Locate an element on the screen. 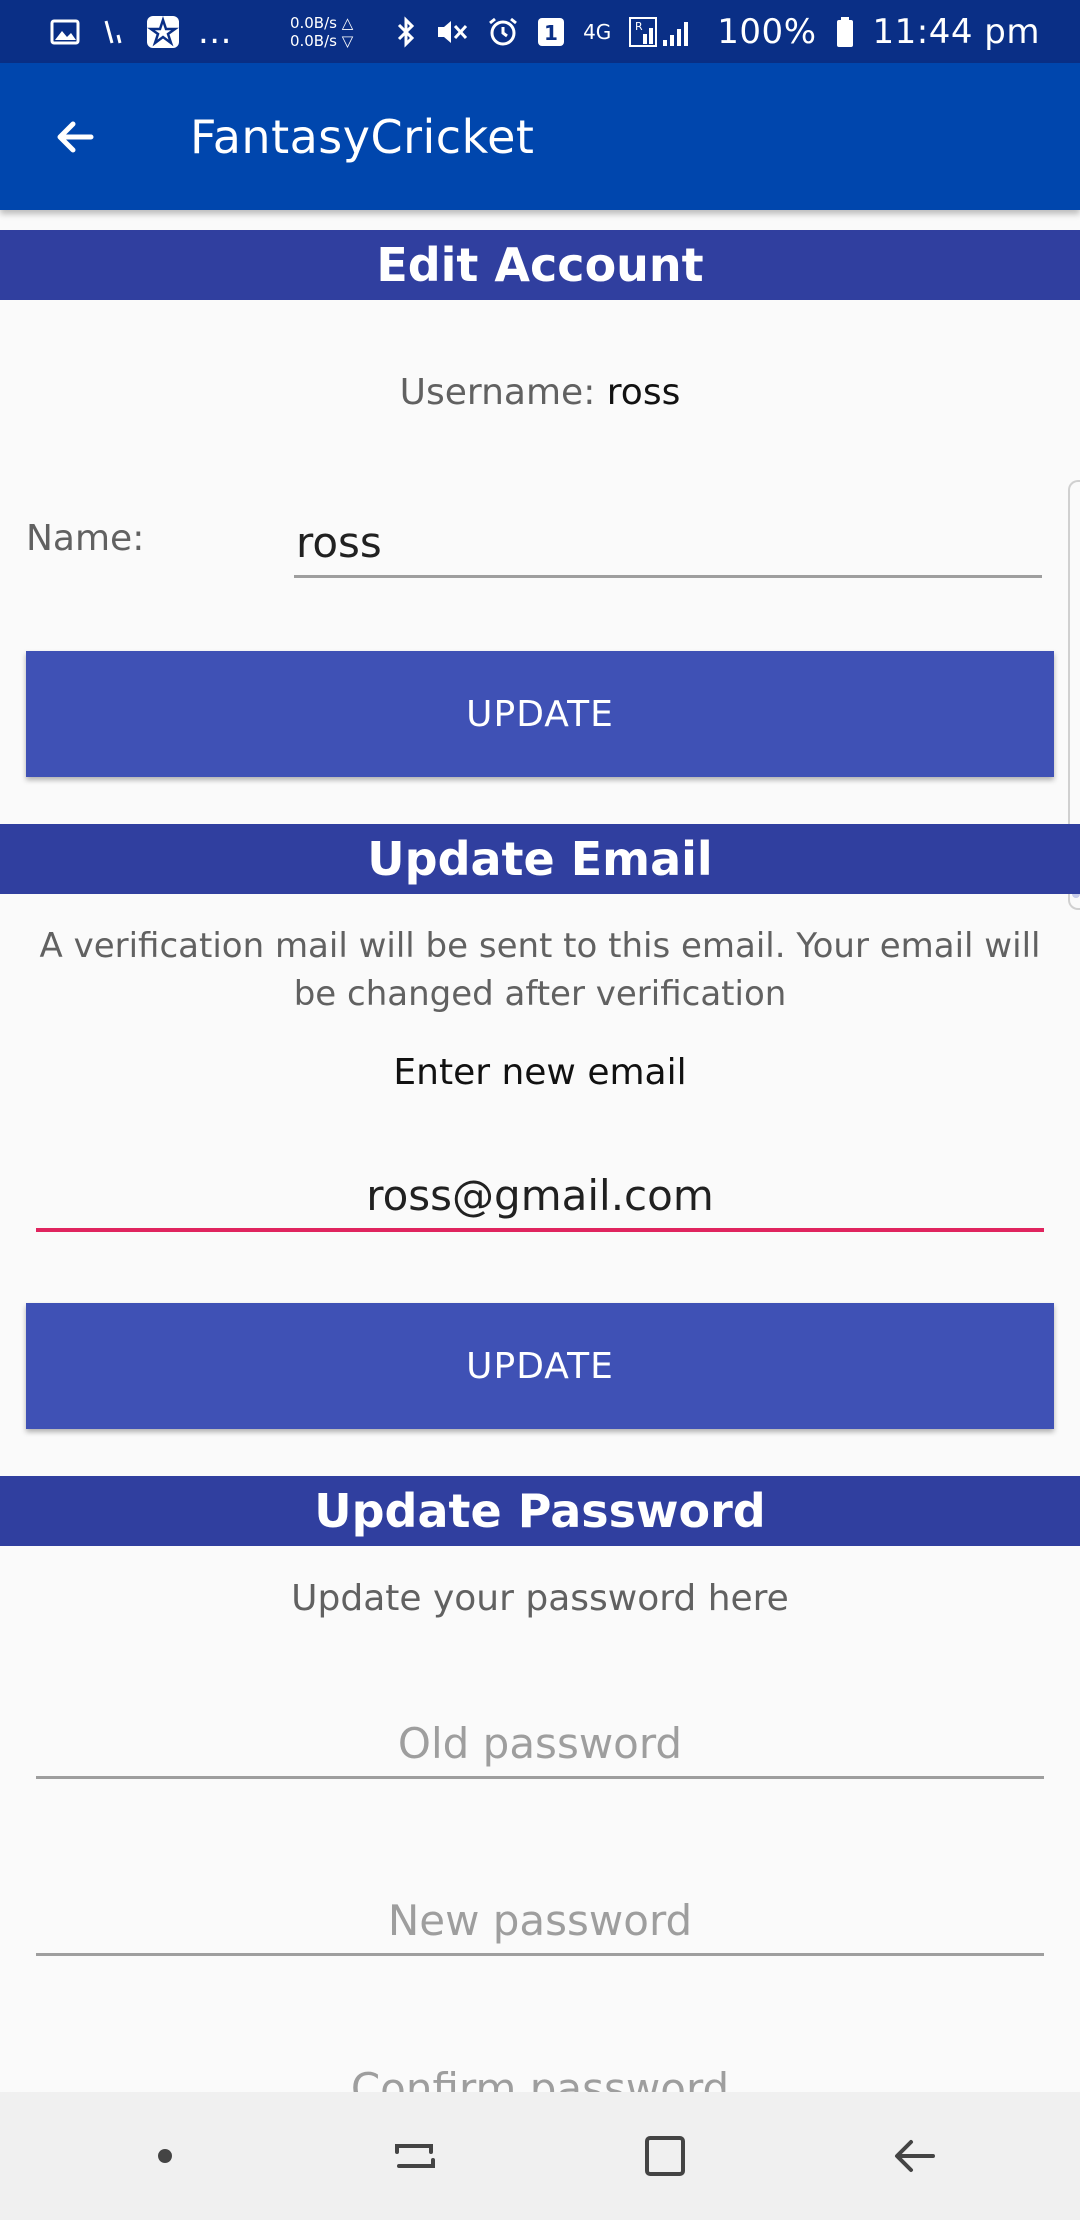  upload-speed: 0.0B/s △ is located at coordinates (321, 22).